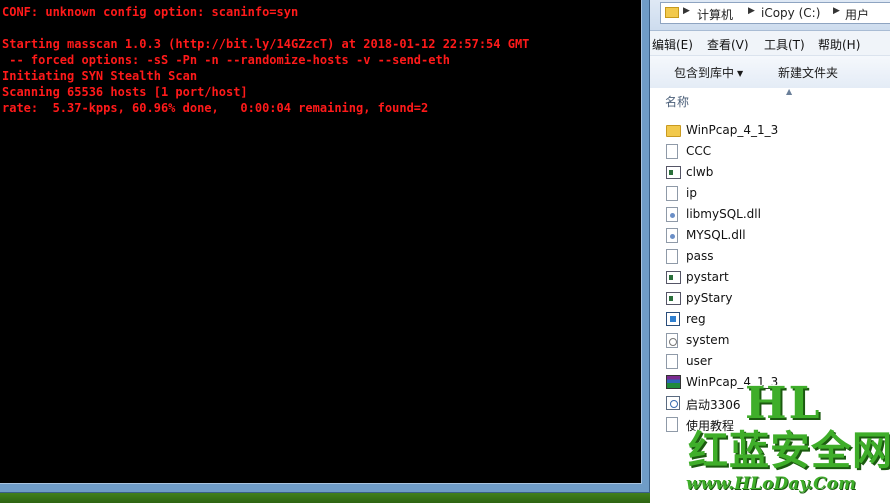  Describe the element at coordinates (790, 13) in the screenshot. I see `breadcrumb-drive: iCopy (C:)` at that location.